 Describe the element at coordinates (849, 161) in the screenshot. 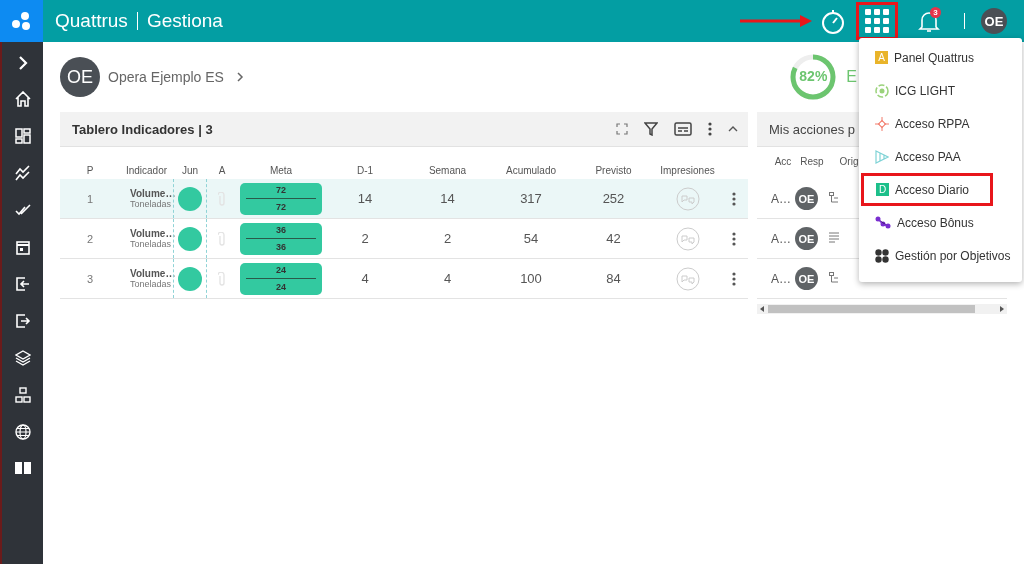

I see `column-header: Orig` at that location.